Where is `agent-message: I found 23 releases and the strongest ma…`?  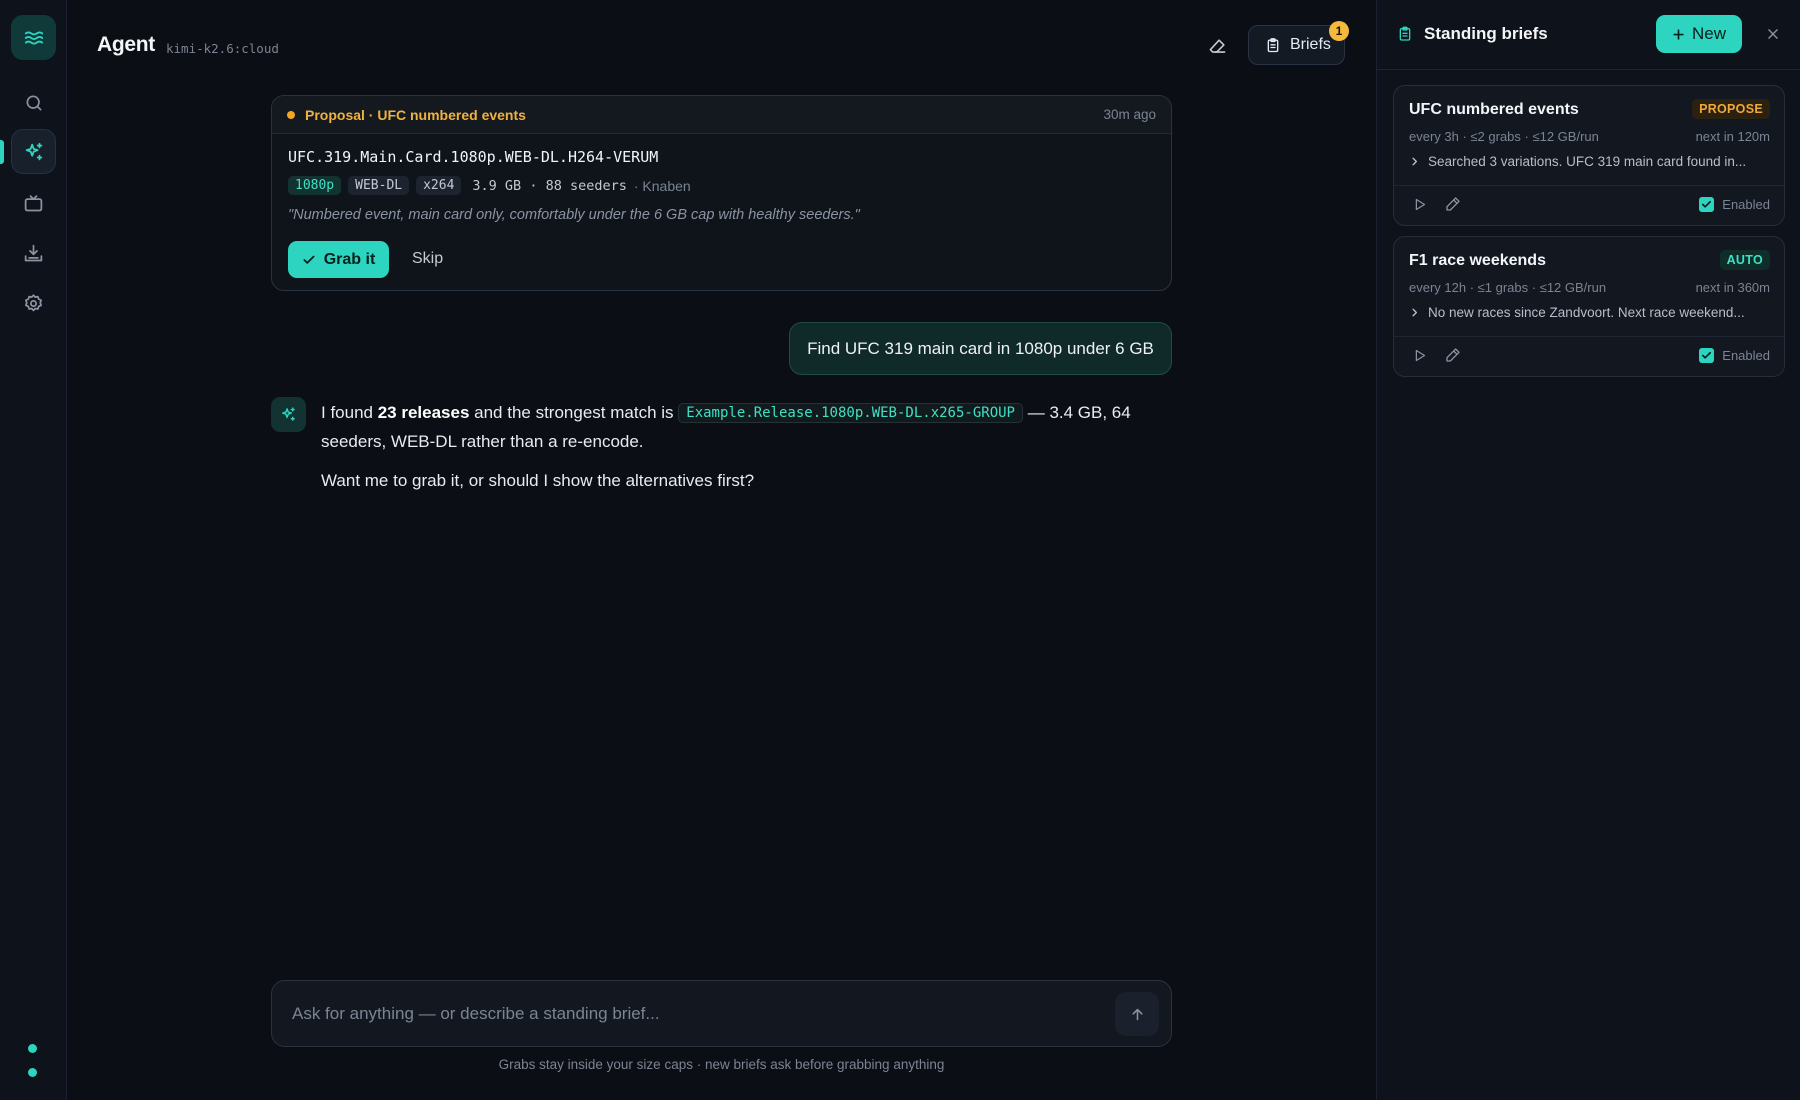 agent-message: I found 23 releases and the strongest ma… is located at coordinates (746, 447).